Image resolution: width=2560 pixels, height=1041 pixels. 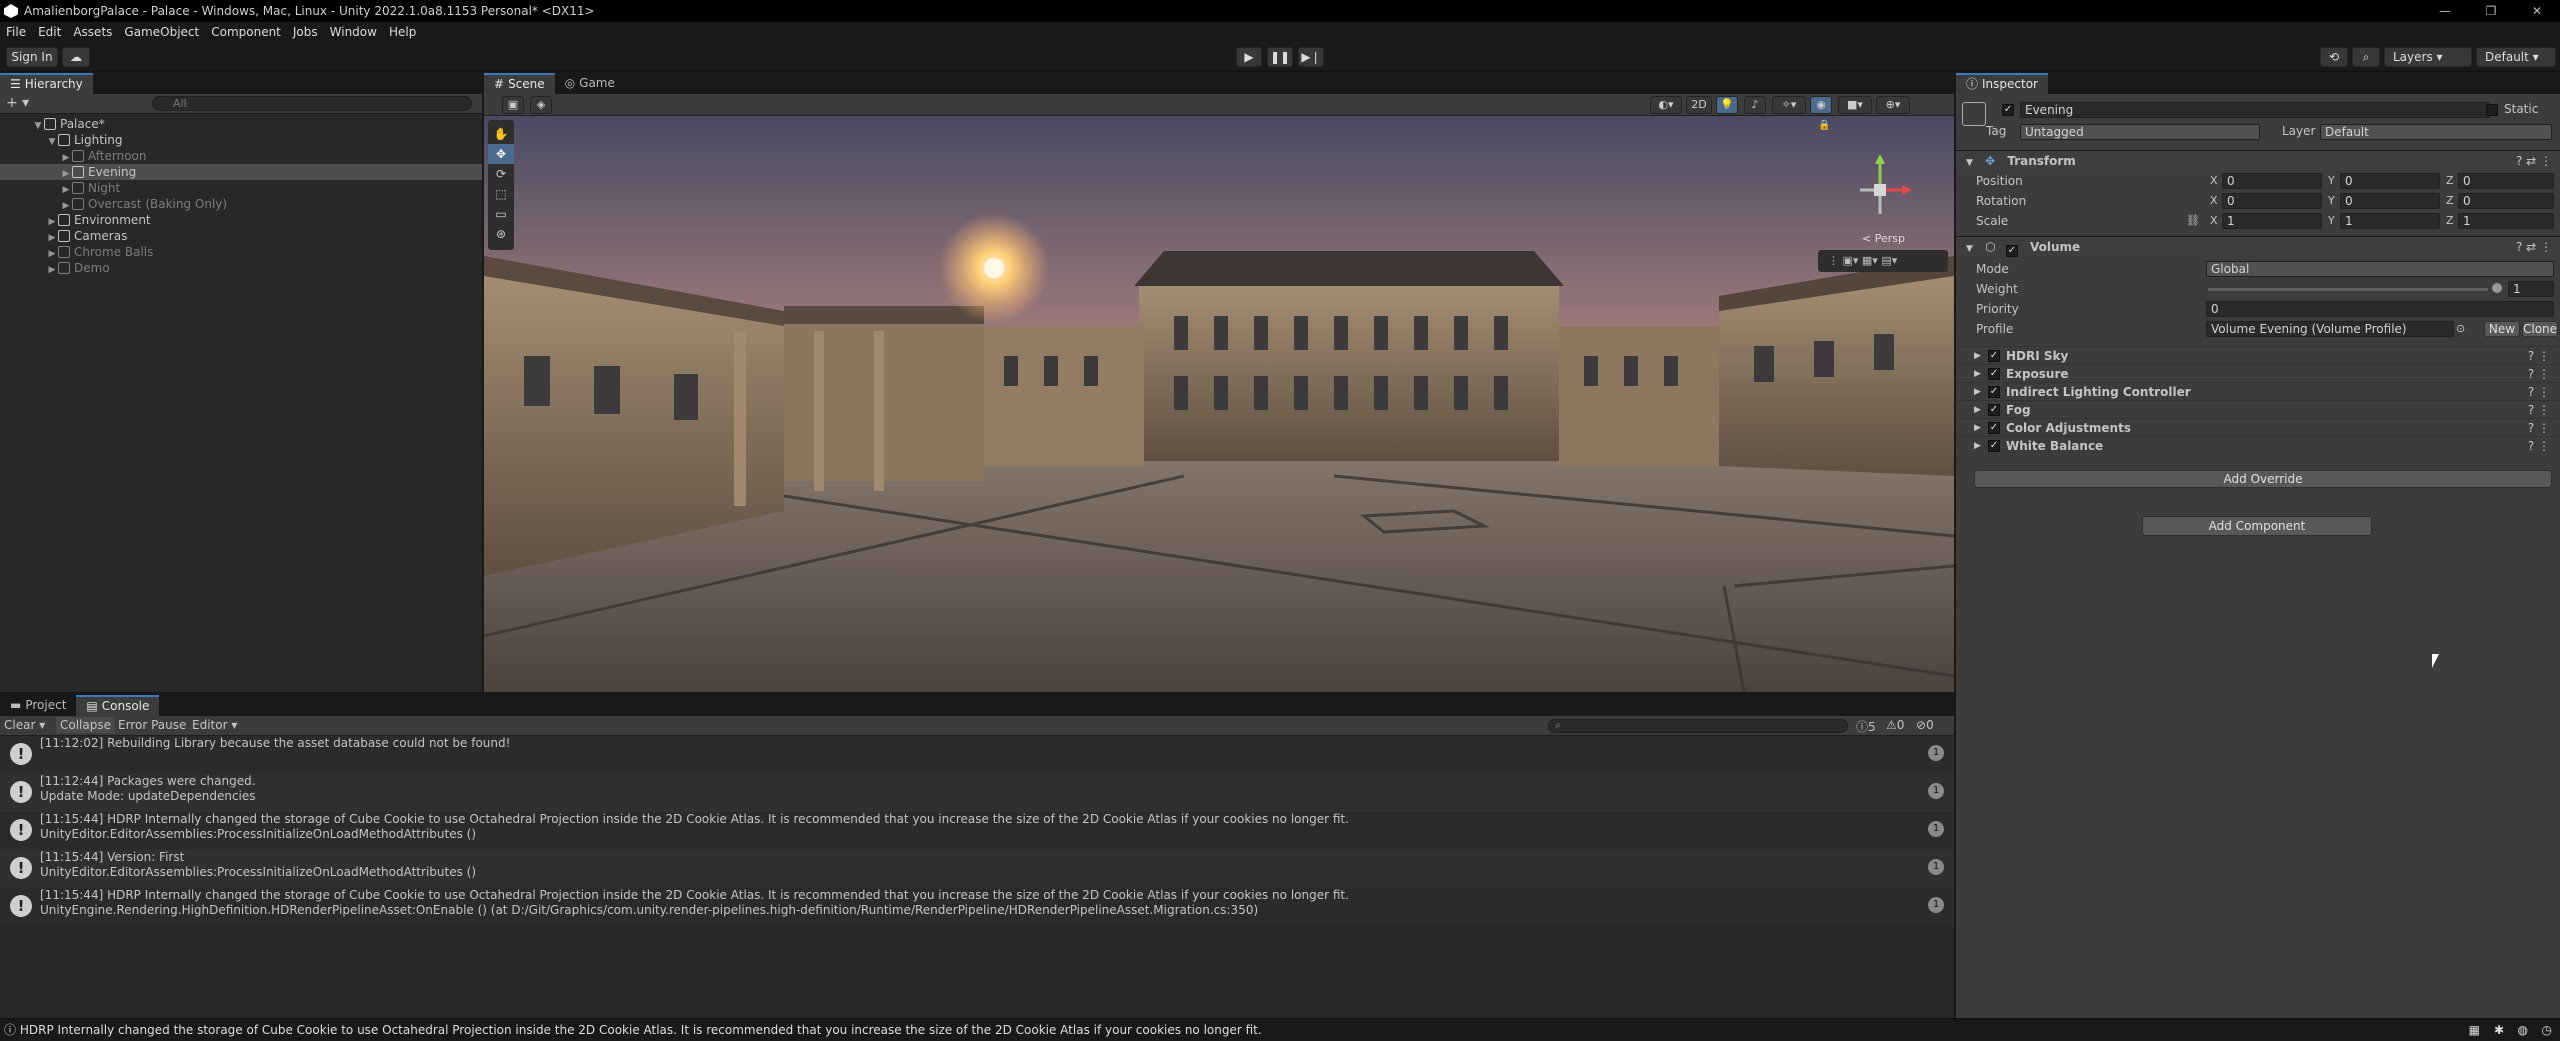 What do you see at coordinates (2390, 181) in the screenshot?
I see `position-y-input: 0` at bounding box center [2390, 181].